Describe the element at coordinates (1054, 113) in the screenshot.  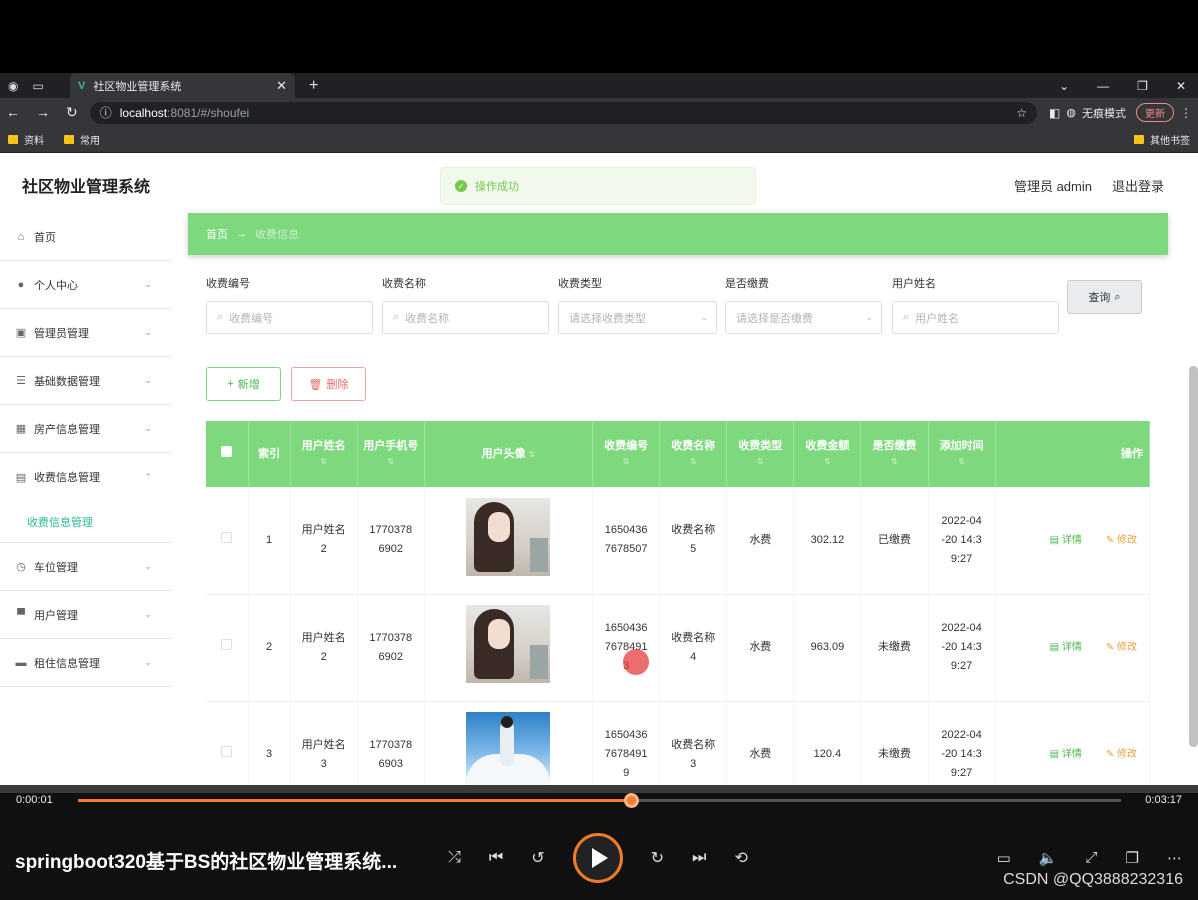
I see `sidepanel-icon: ◧` at that location.